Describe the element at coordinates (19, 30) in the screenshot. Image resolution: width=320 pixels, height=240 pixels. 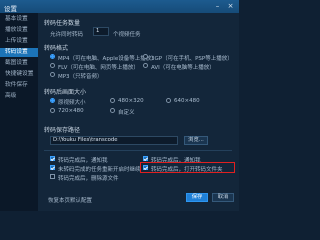
I see `sidebar-item-playback: 播放设置` at that location.